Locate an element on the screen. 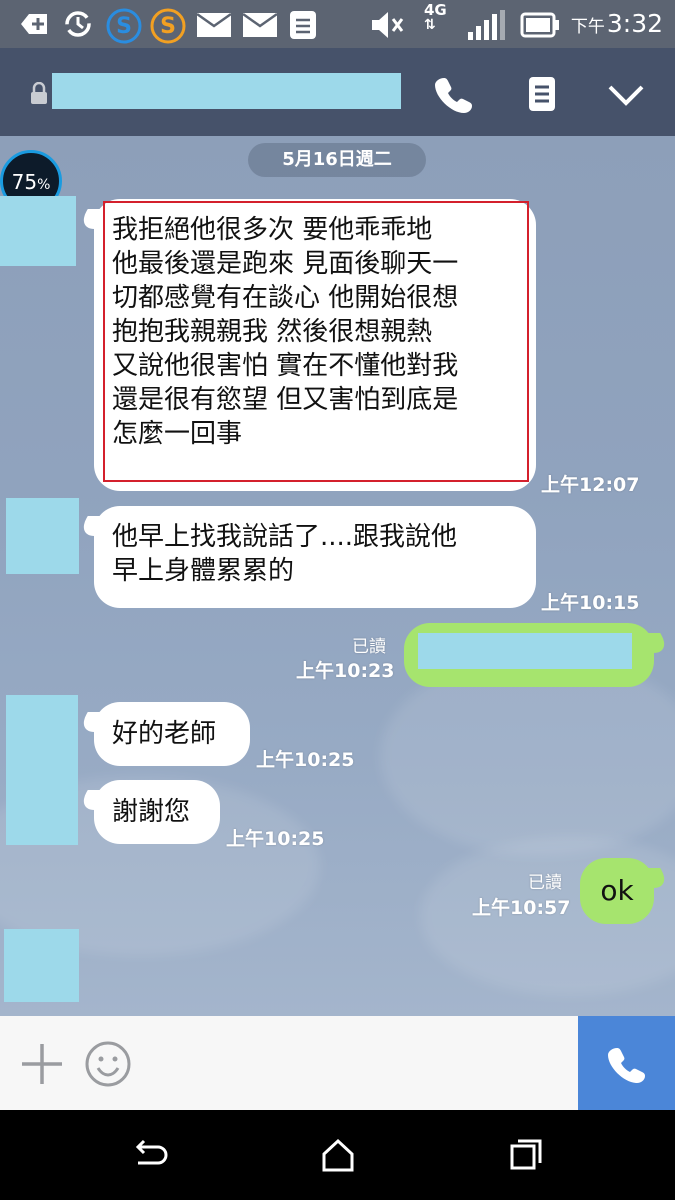 The image size is (675, 1200). status-time-ampm: 下午 is located at coordinates (587, 27).